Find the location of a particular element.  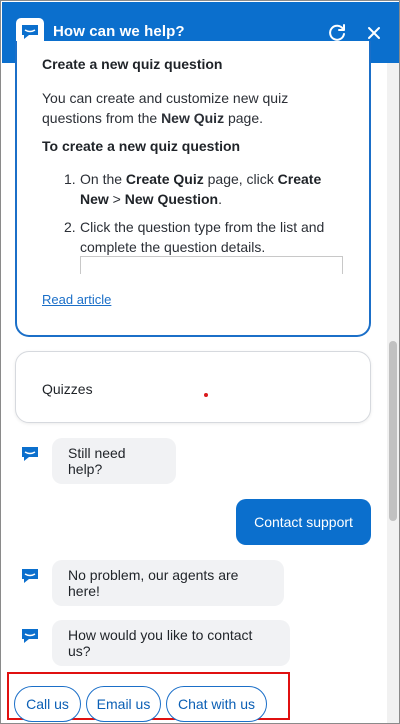

article-subheading: To create a new quiz question is located at coordinates (141, 146).